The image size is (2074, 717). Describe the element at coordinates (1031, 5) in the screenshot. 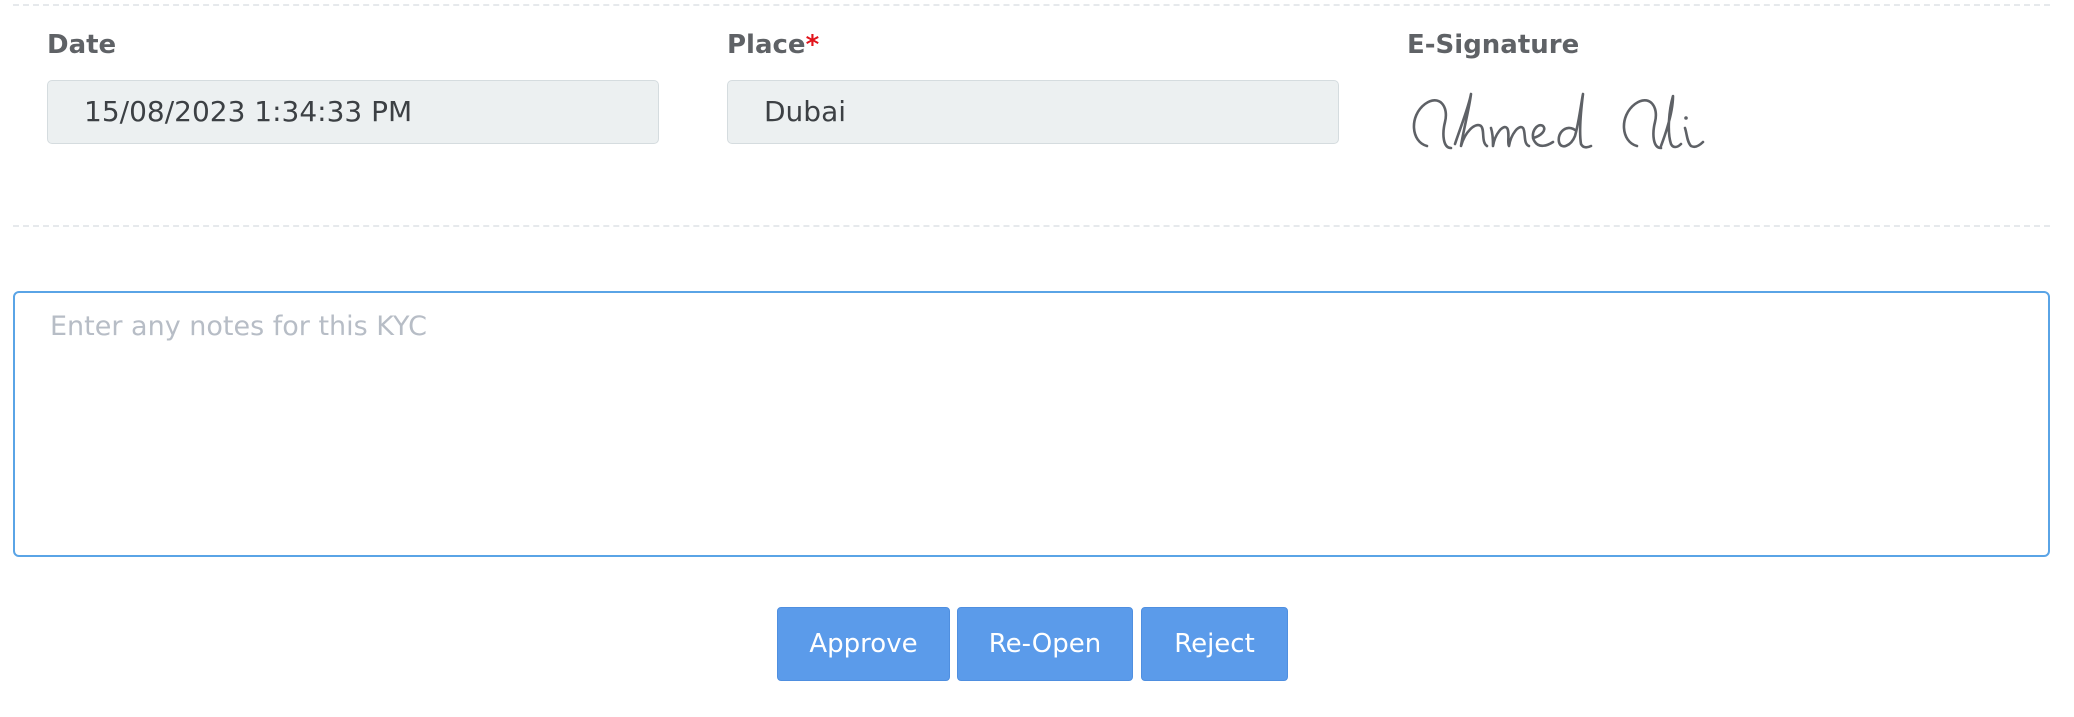

I see `top-divider` at that location.